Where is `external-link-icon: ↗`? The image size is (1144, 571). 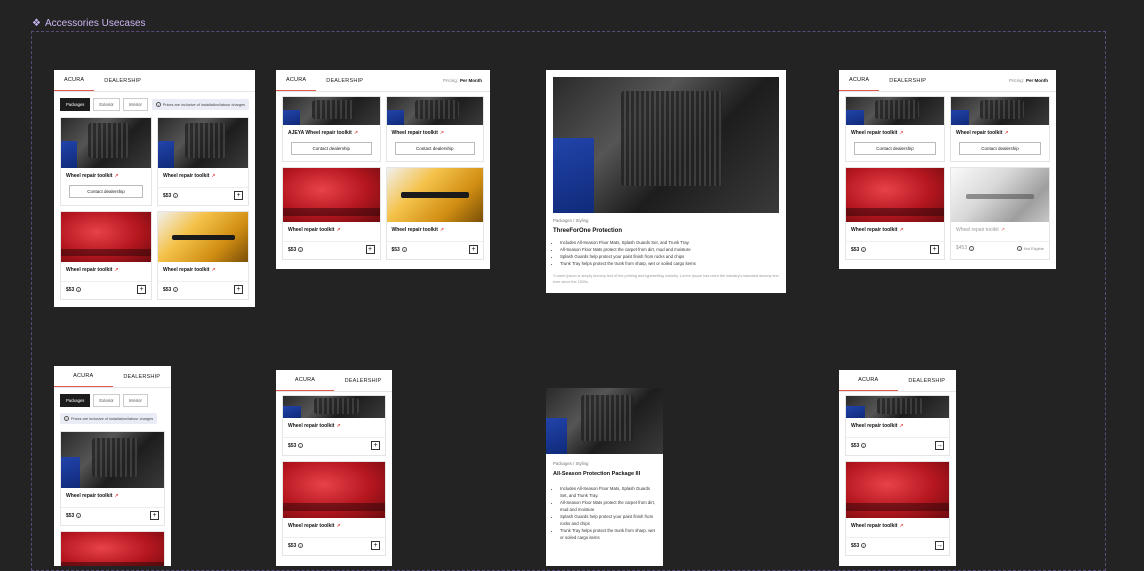
external-link-icon: ↗ is located at coordinates (338, 426).